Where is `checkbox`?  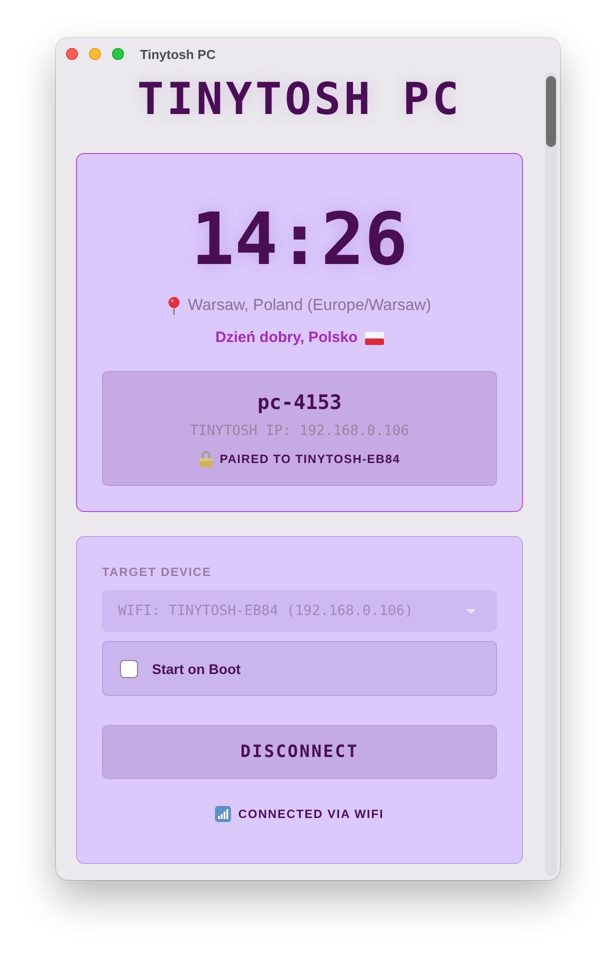 checkbox is located at coordinates (129, 669).